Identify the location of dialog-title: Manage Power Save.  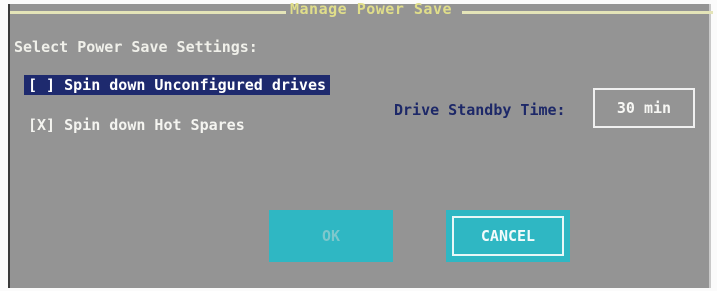
(371, 9).